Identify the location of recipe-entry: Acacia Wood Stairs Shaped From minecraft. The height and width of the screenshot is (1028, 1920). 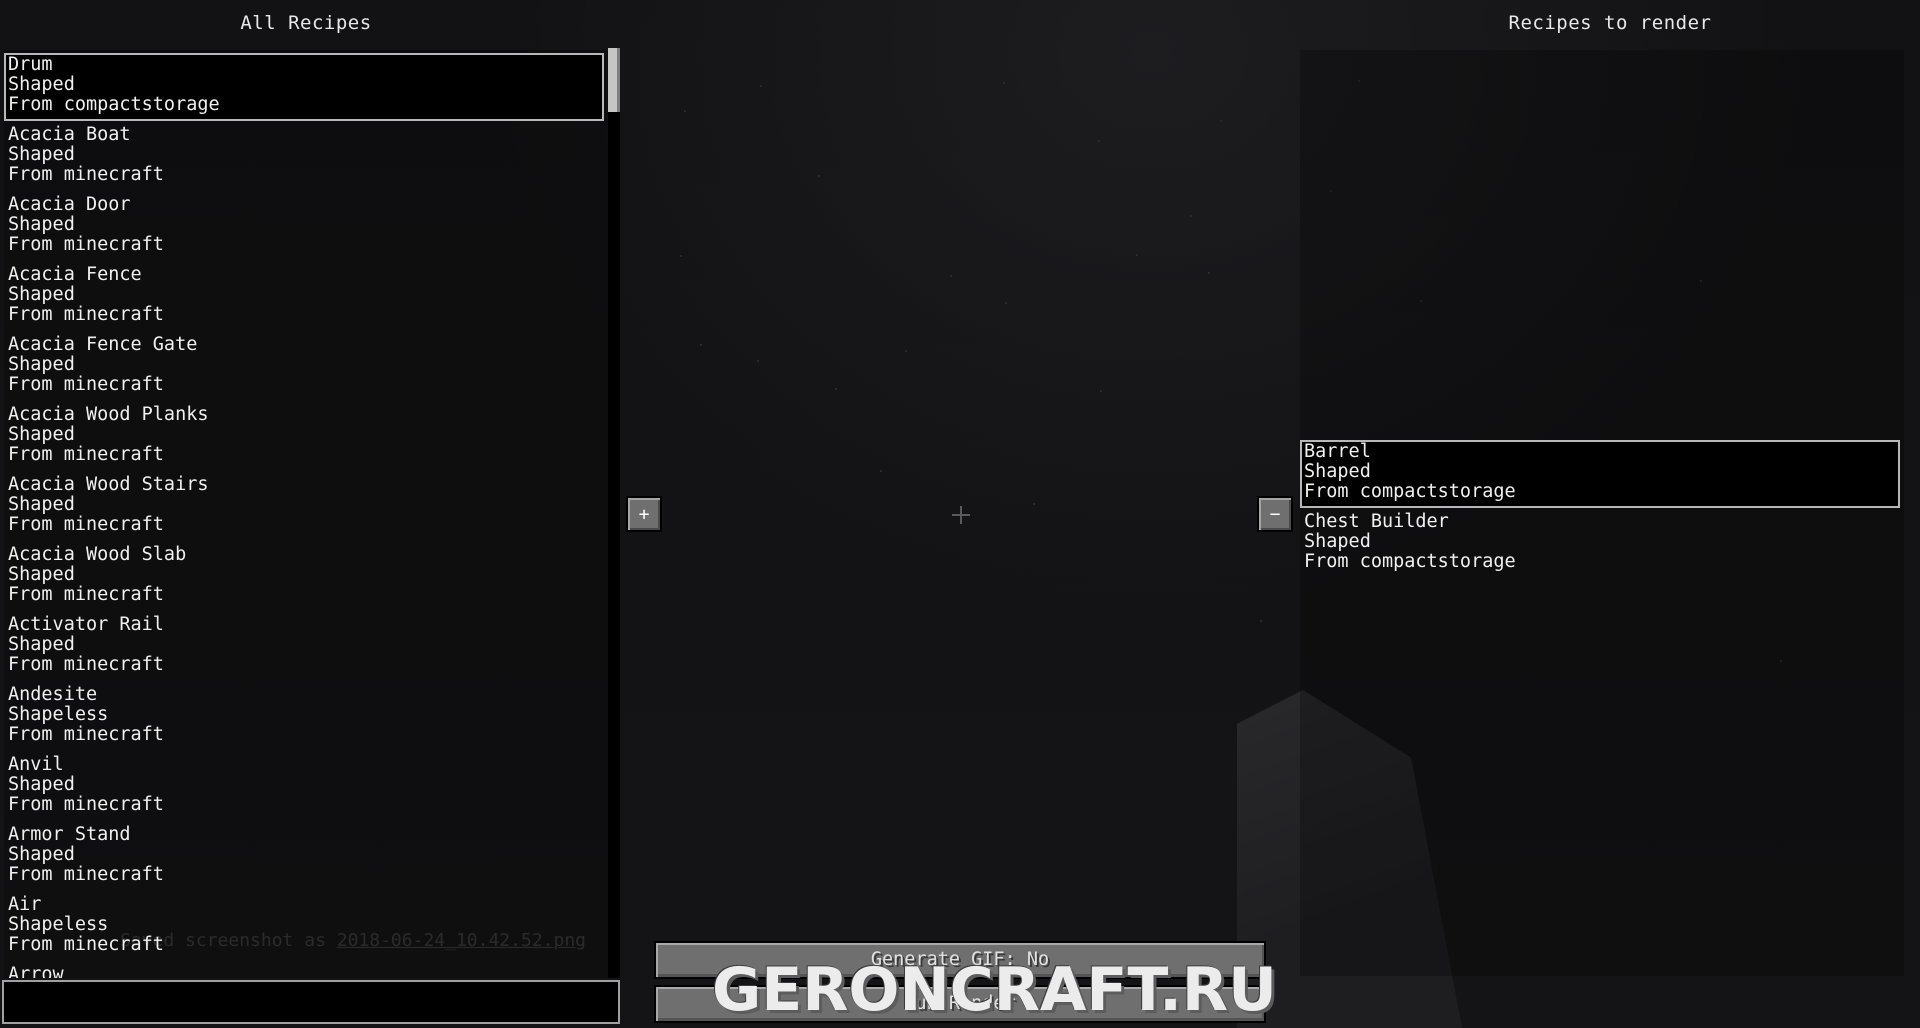
(304, 507).